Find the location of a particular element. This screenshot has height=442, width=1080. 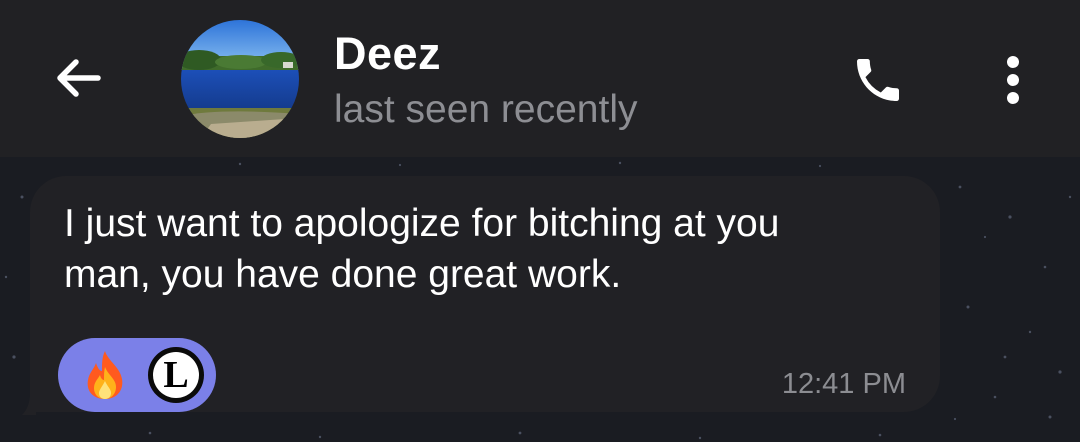

more-options-button is located at coordinates (1013, 80).